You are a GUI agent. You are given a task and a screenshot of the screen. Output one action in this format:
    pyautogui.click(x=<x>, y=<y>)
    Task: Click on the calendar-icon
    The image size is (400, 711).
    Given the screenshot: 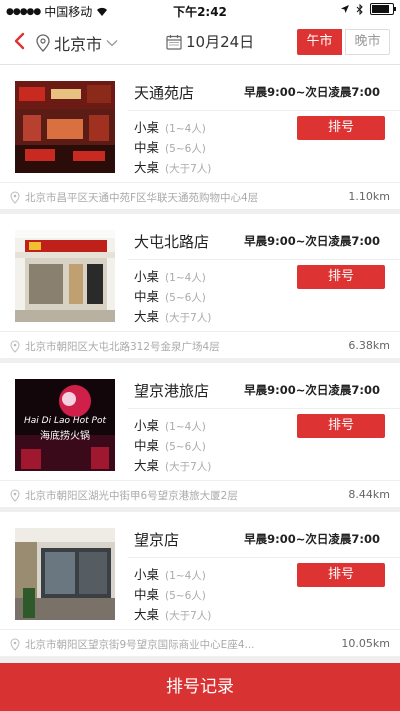 What is the action you would take?
    pyautogui.click(x=174, y=42)
    